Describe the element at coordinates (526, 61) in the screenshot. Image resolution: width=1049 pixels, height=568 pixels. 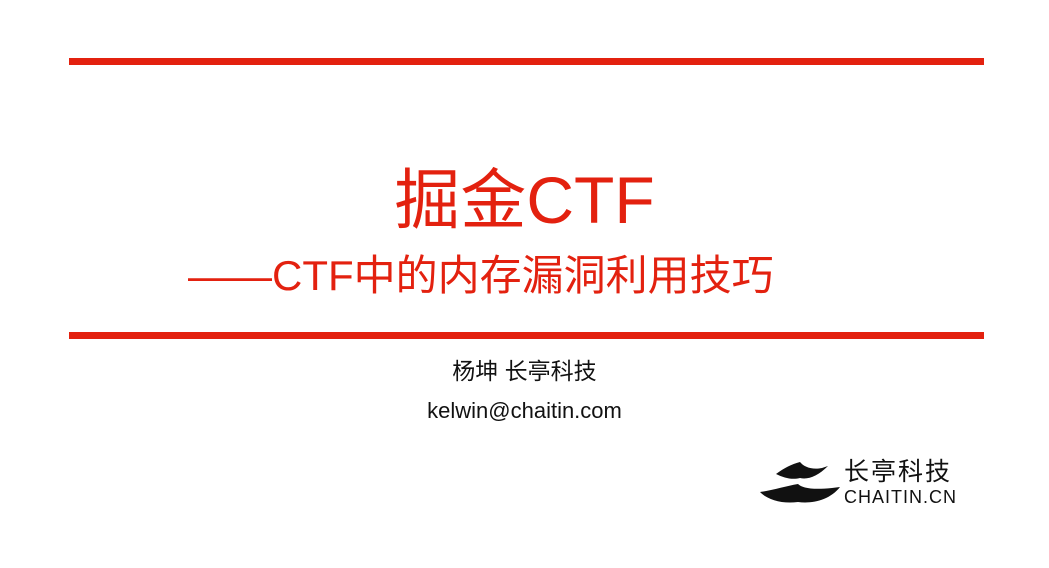
I see `top-divider-rule` at that location.